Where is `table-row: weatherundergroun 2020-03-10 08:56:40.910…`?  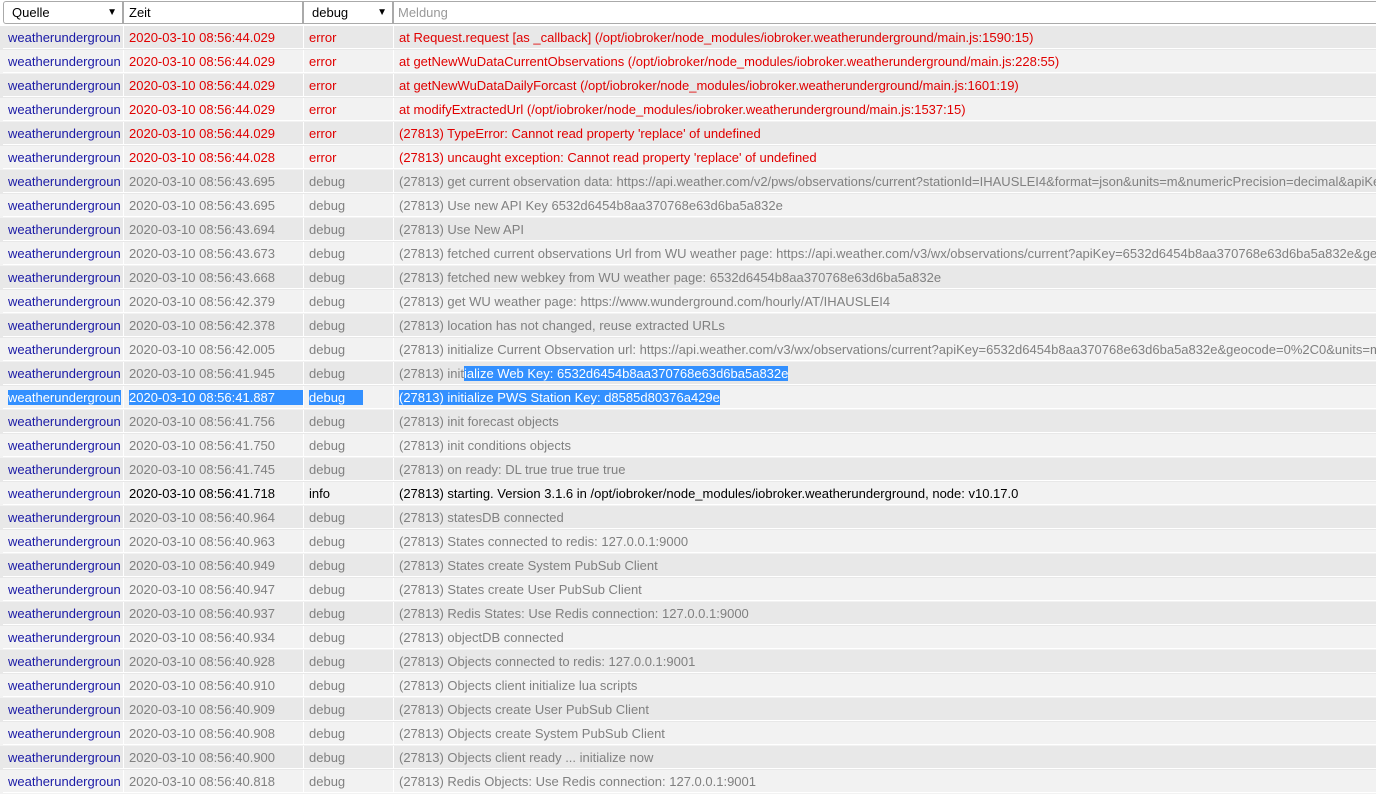 table-row: weatherundergroun 2020-03-10 08:56:40.910… is located at coordinates (688, 686).